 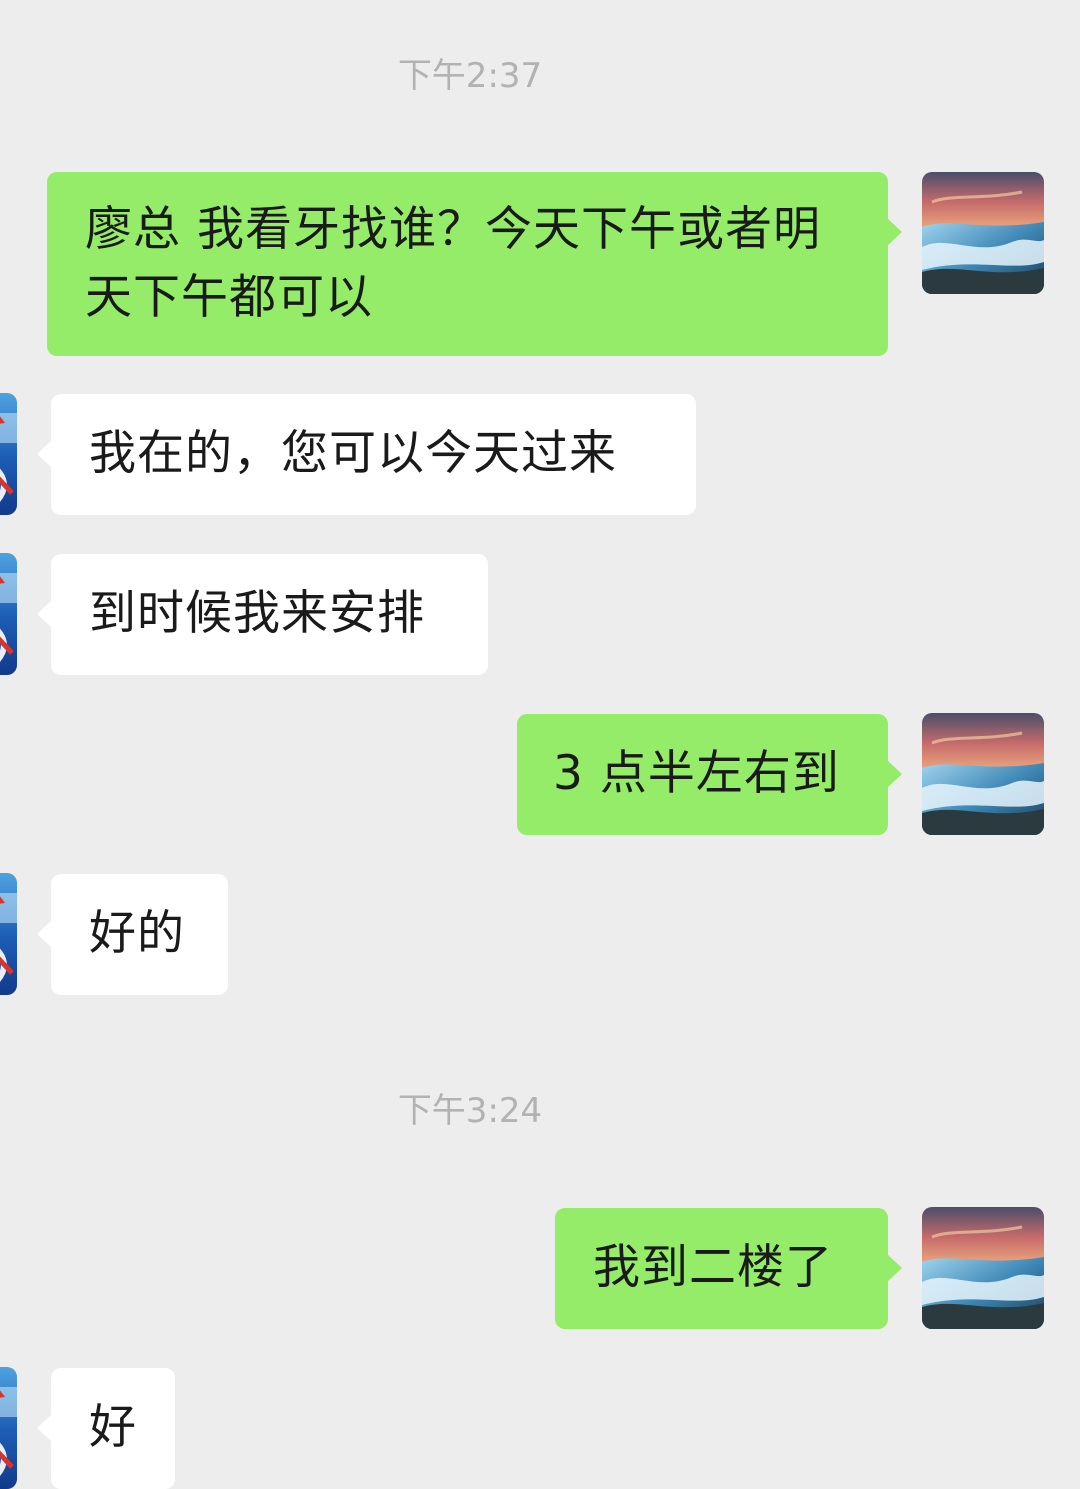 I want to click on timestamp: 下午2:37, so click(x=470, y=76).